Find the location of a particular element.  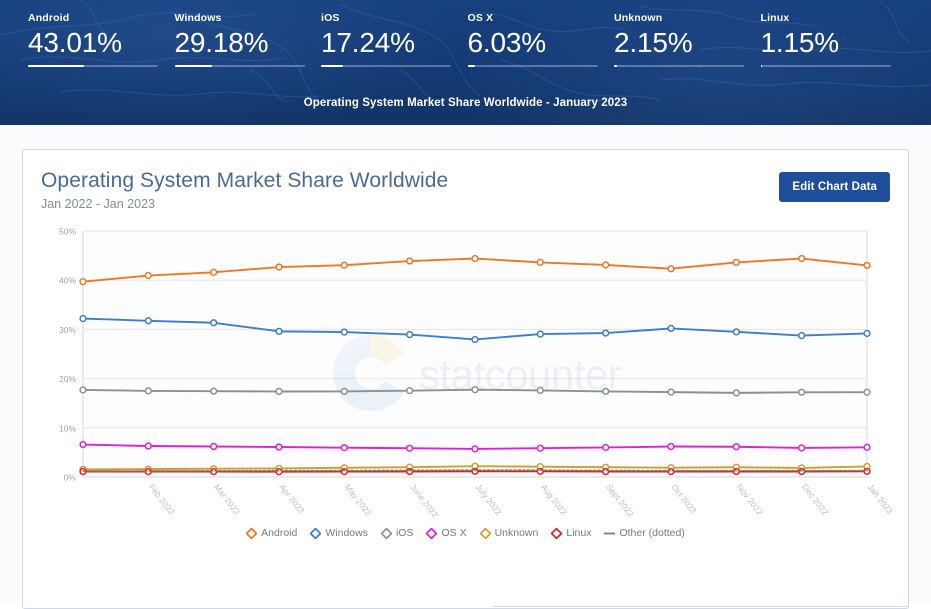

y-axis-tick-label: 40% is located at coordinates (67, 281).